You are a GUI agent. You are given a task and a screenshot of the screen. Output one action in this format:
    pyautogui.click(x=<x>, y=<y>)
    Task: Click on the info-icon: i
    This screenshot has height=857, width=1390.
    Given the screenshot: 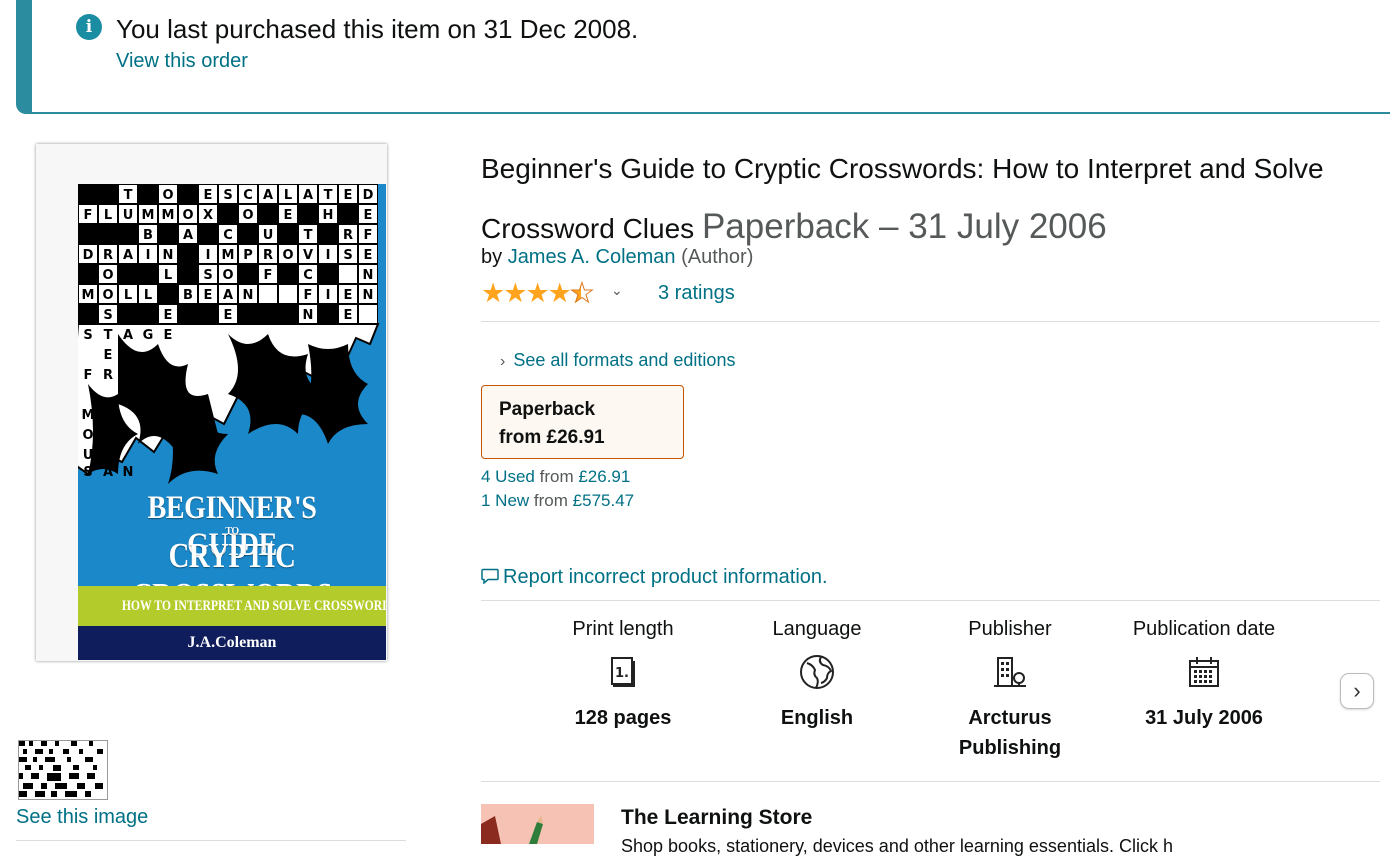 What is the action you would take?
    pyautogui.click(x=89, y=27)
    